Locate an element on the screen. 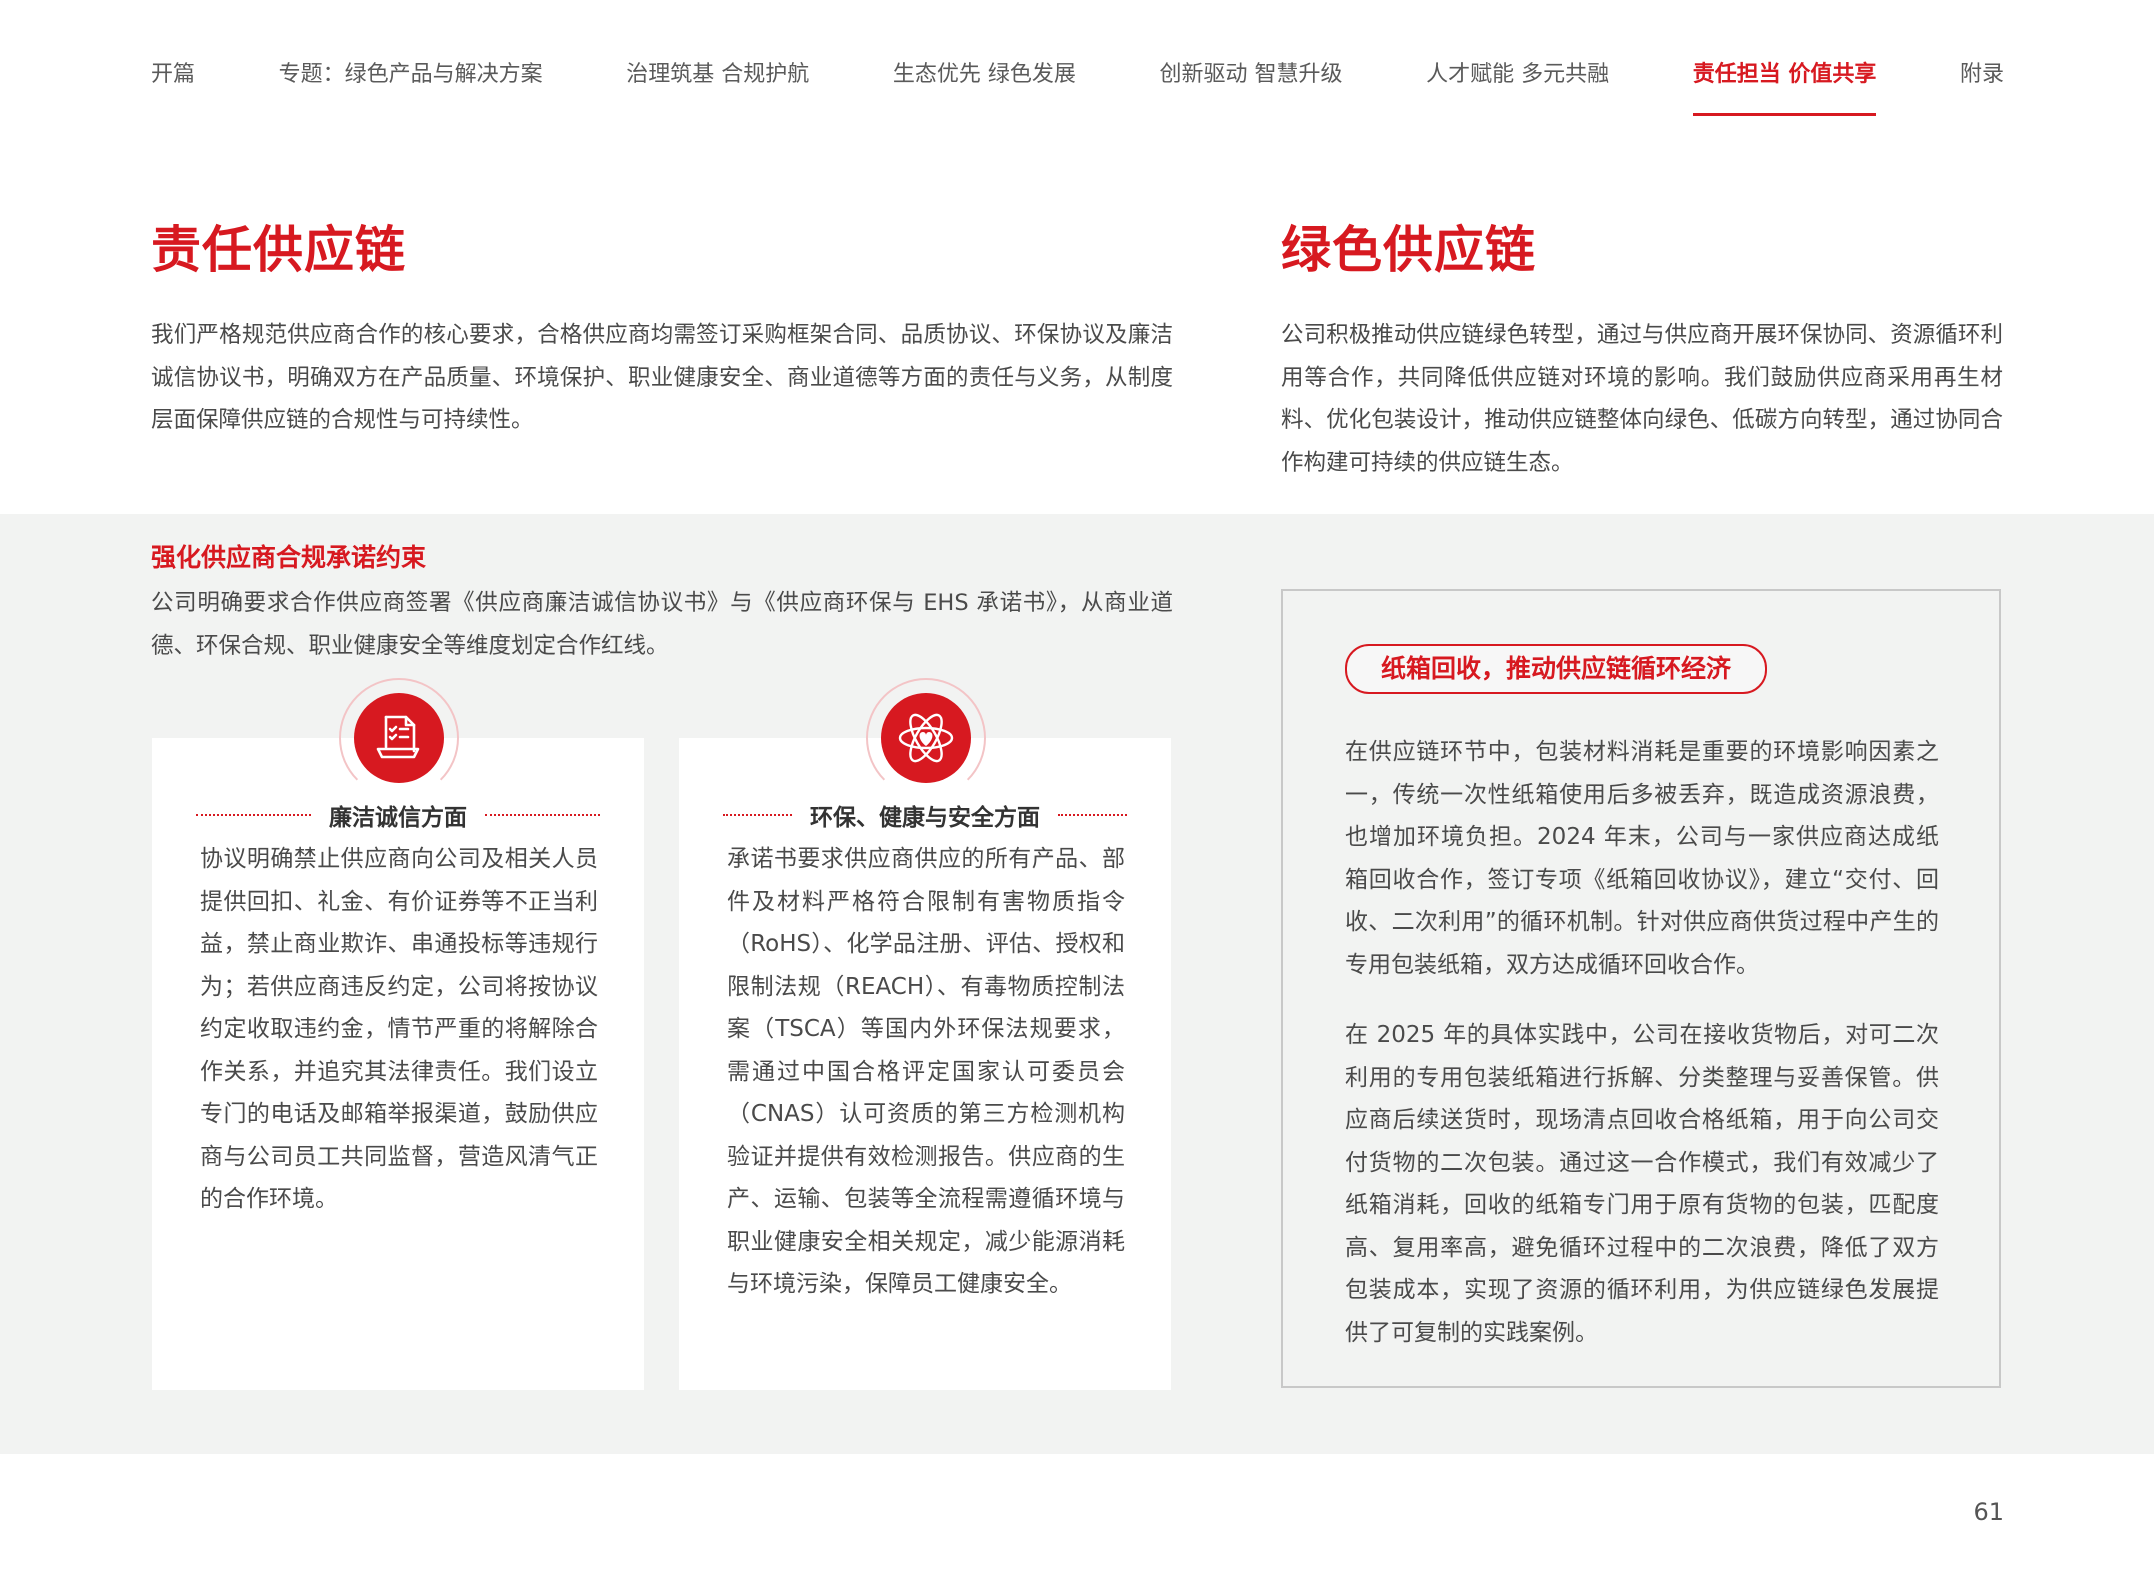 Image resolution: width=2154 pixels, height=1587 pixels. page-number: 61 is located at coordinates (1988, 1512).